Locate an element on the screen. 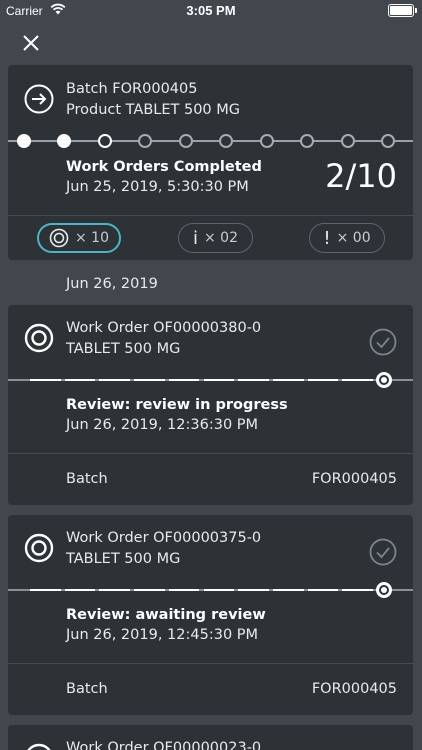  filter-info-pill: i × 02 is located at coordinates (215, 238).